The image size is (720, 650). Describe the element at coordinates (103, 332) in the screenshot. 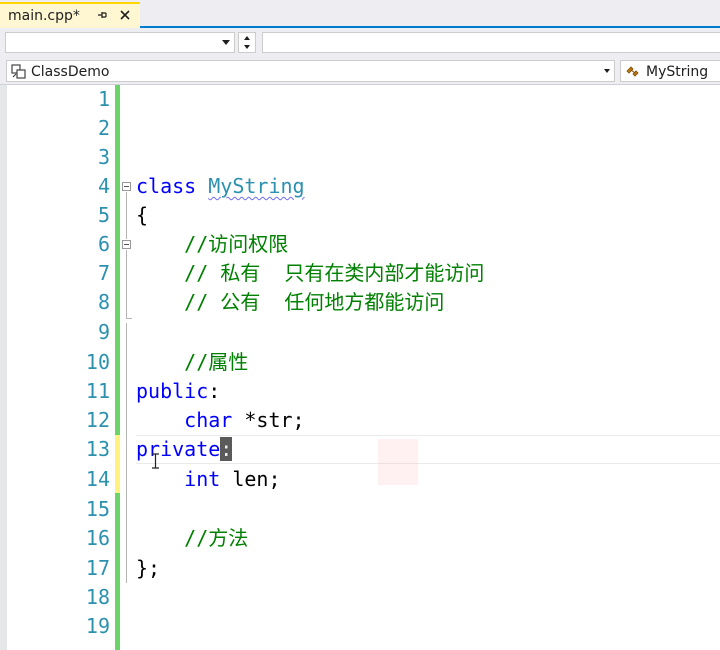

I see `line-number: 9` at that location.